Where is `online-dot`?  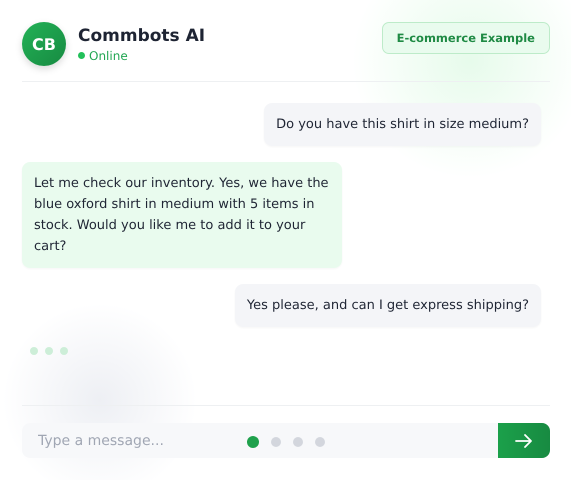
online-dot is located at coordinates (81, 55).